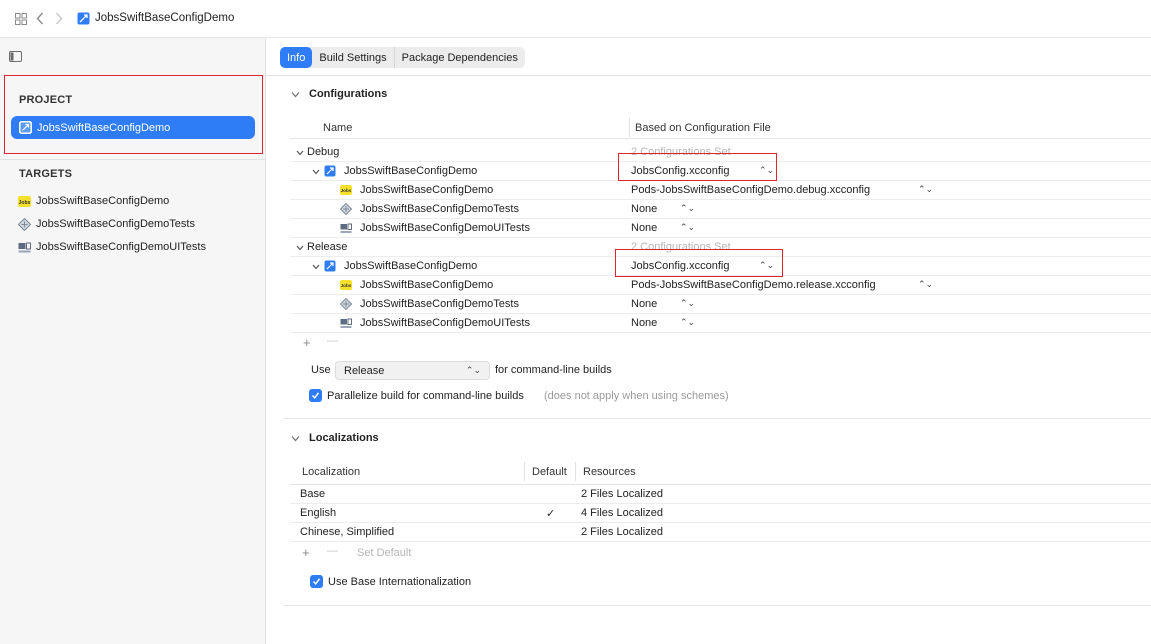 The width and height of the screenshot is (1151, 644). Describe the element at coordinates (323, 152) in the screenshot. I see `config-group-name: Debug` at that location.